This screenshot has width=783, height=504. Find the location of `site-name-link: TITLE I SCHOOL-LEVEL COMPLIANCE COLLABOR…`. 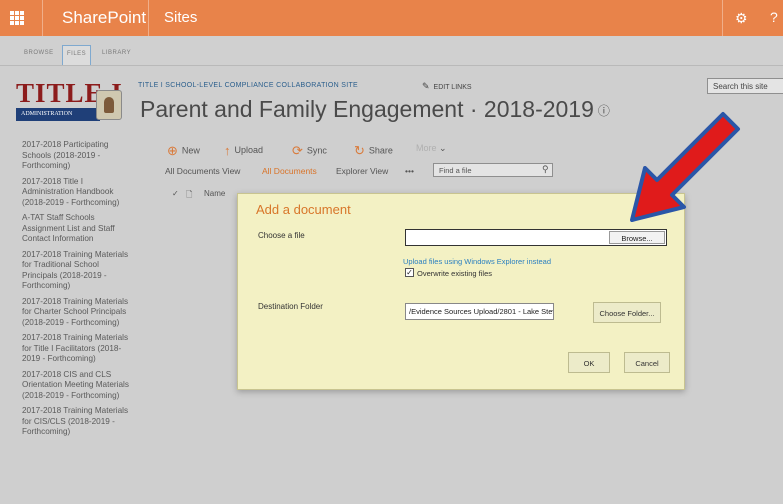

site-name-link: TITLE I SCHOOL-LEVEL COMPLIANCE COLLABOR… is located at coordinates (248, 85).